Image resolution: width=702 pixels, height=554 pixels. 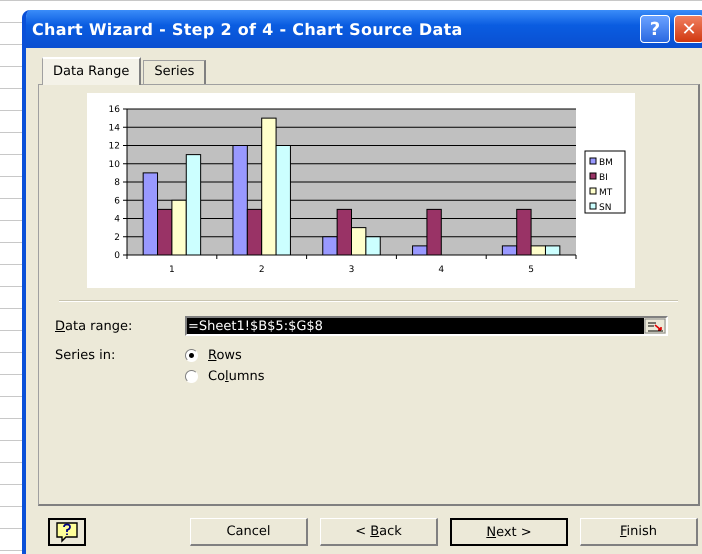 I want to click on window-title: Chart Wizard - Step 2 of 4 - Chart Source Data, so click(x=248, y=29).